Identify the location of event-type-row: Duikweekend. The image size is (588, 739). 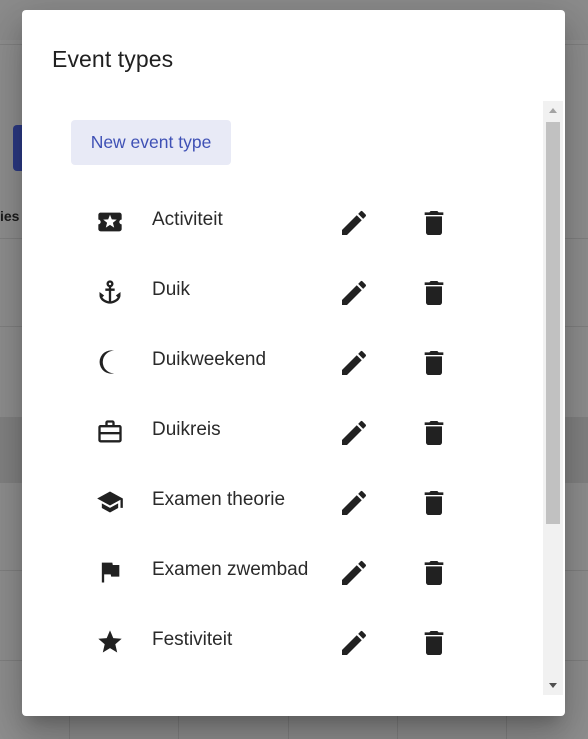
(282, 361).